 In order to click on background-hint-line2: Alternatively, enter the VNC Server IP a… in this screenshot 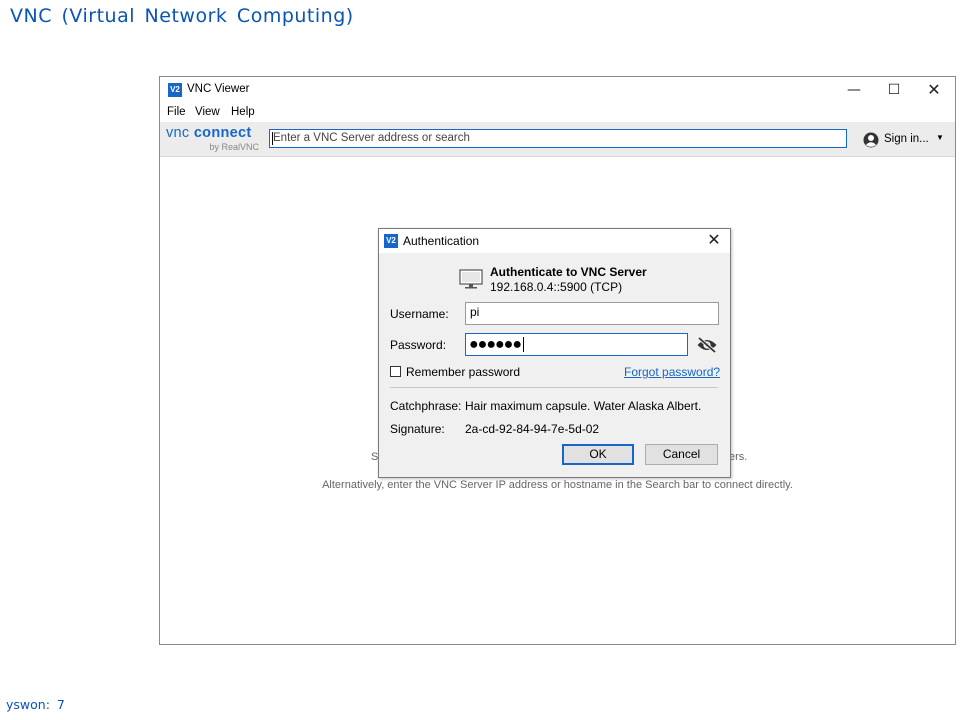, I will do `click(557, 485)`.